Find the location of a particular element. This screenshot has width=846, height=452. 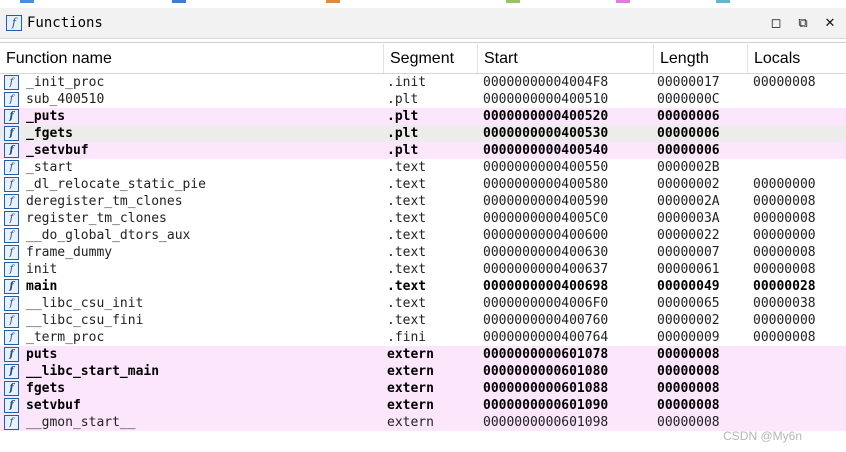

function-name-cell: __gmon_start__ is located at coordinates (204, 422).